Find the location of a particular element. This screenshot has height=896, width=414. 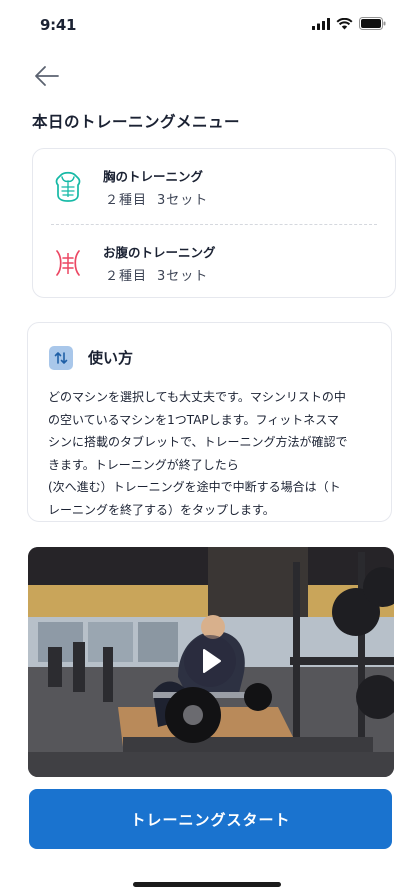

home-indicator is located at coordinates (207, 884).